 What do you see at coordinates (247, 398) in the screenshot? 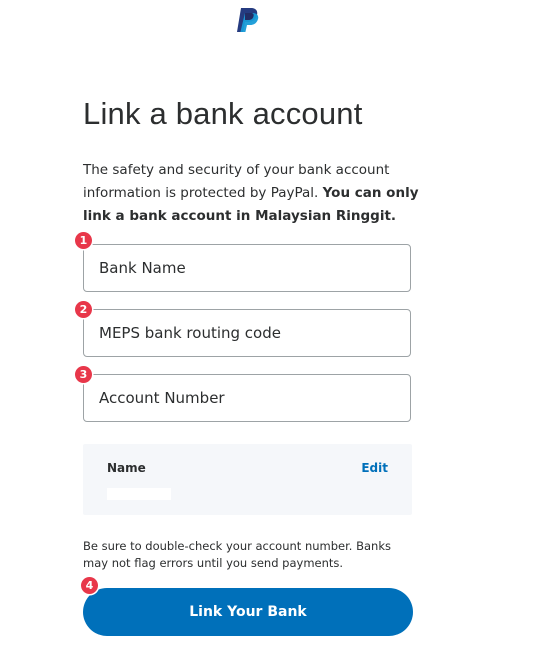
I see `account-number-field: Account Number` at bounding box center [247, 398].